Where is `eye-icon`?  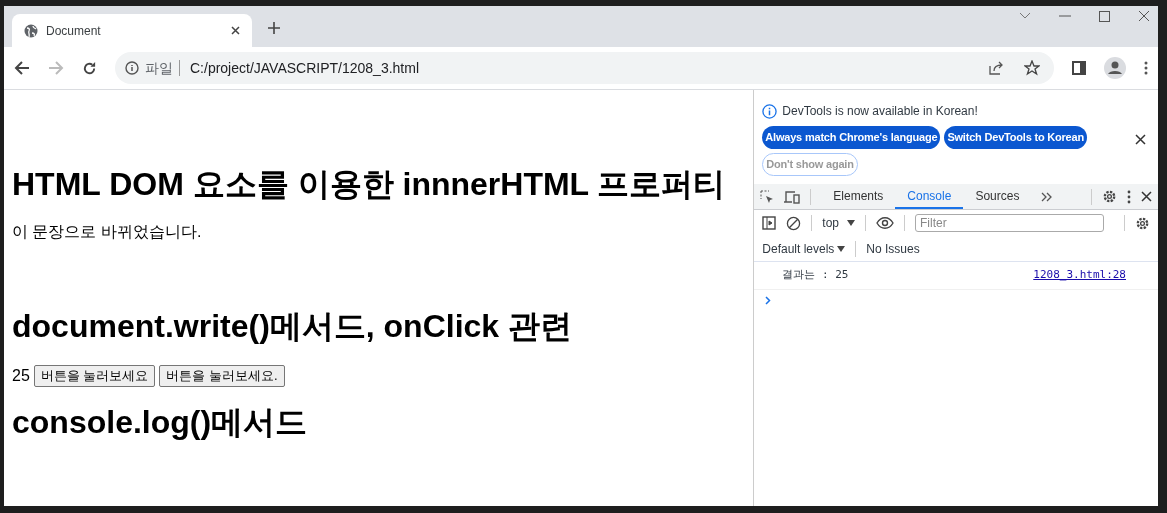 eye-icon is located at coordinates (885, 223).